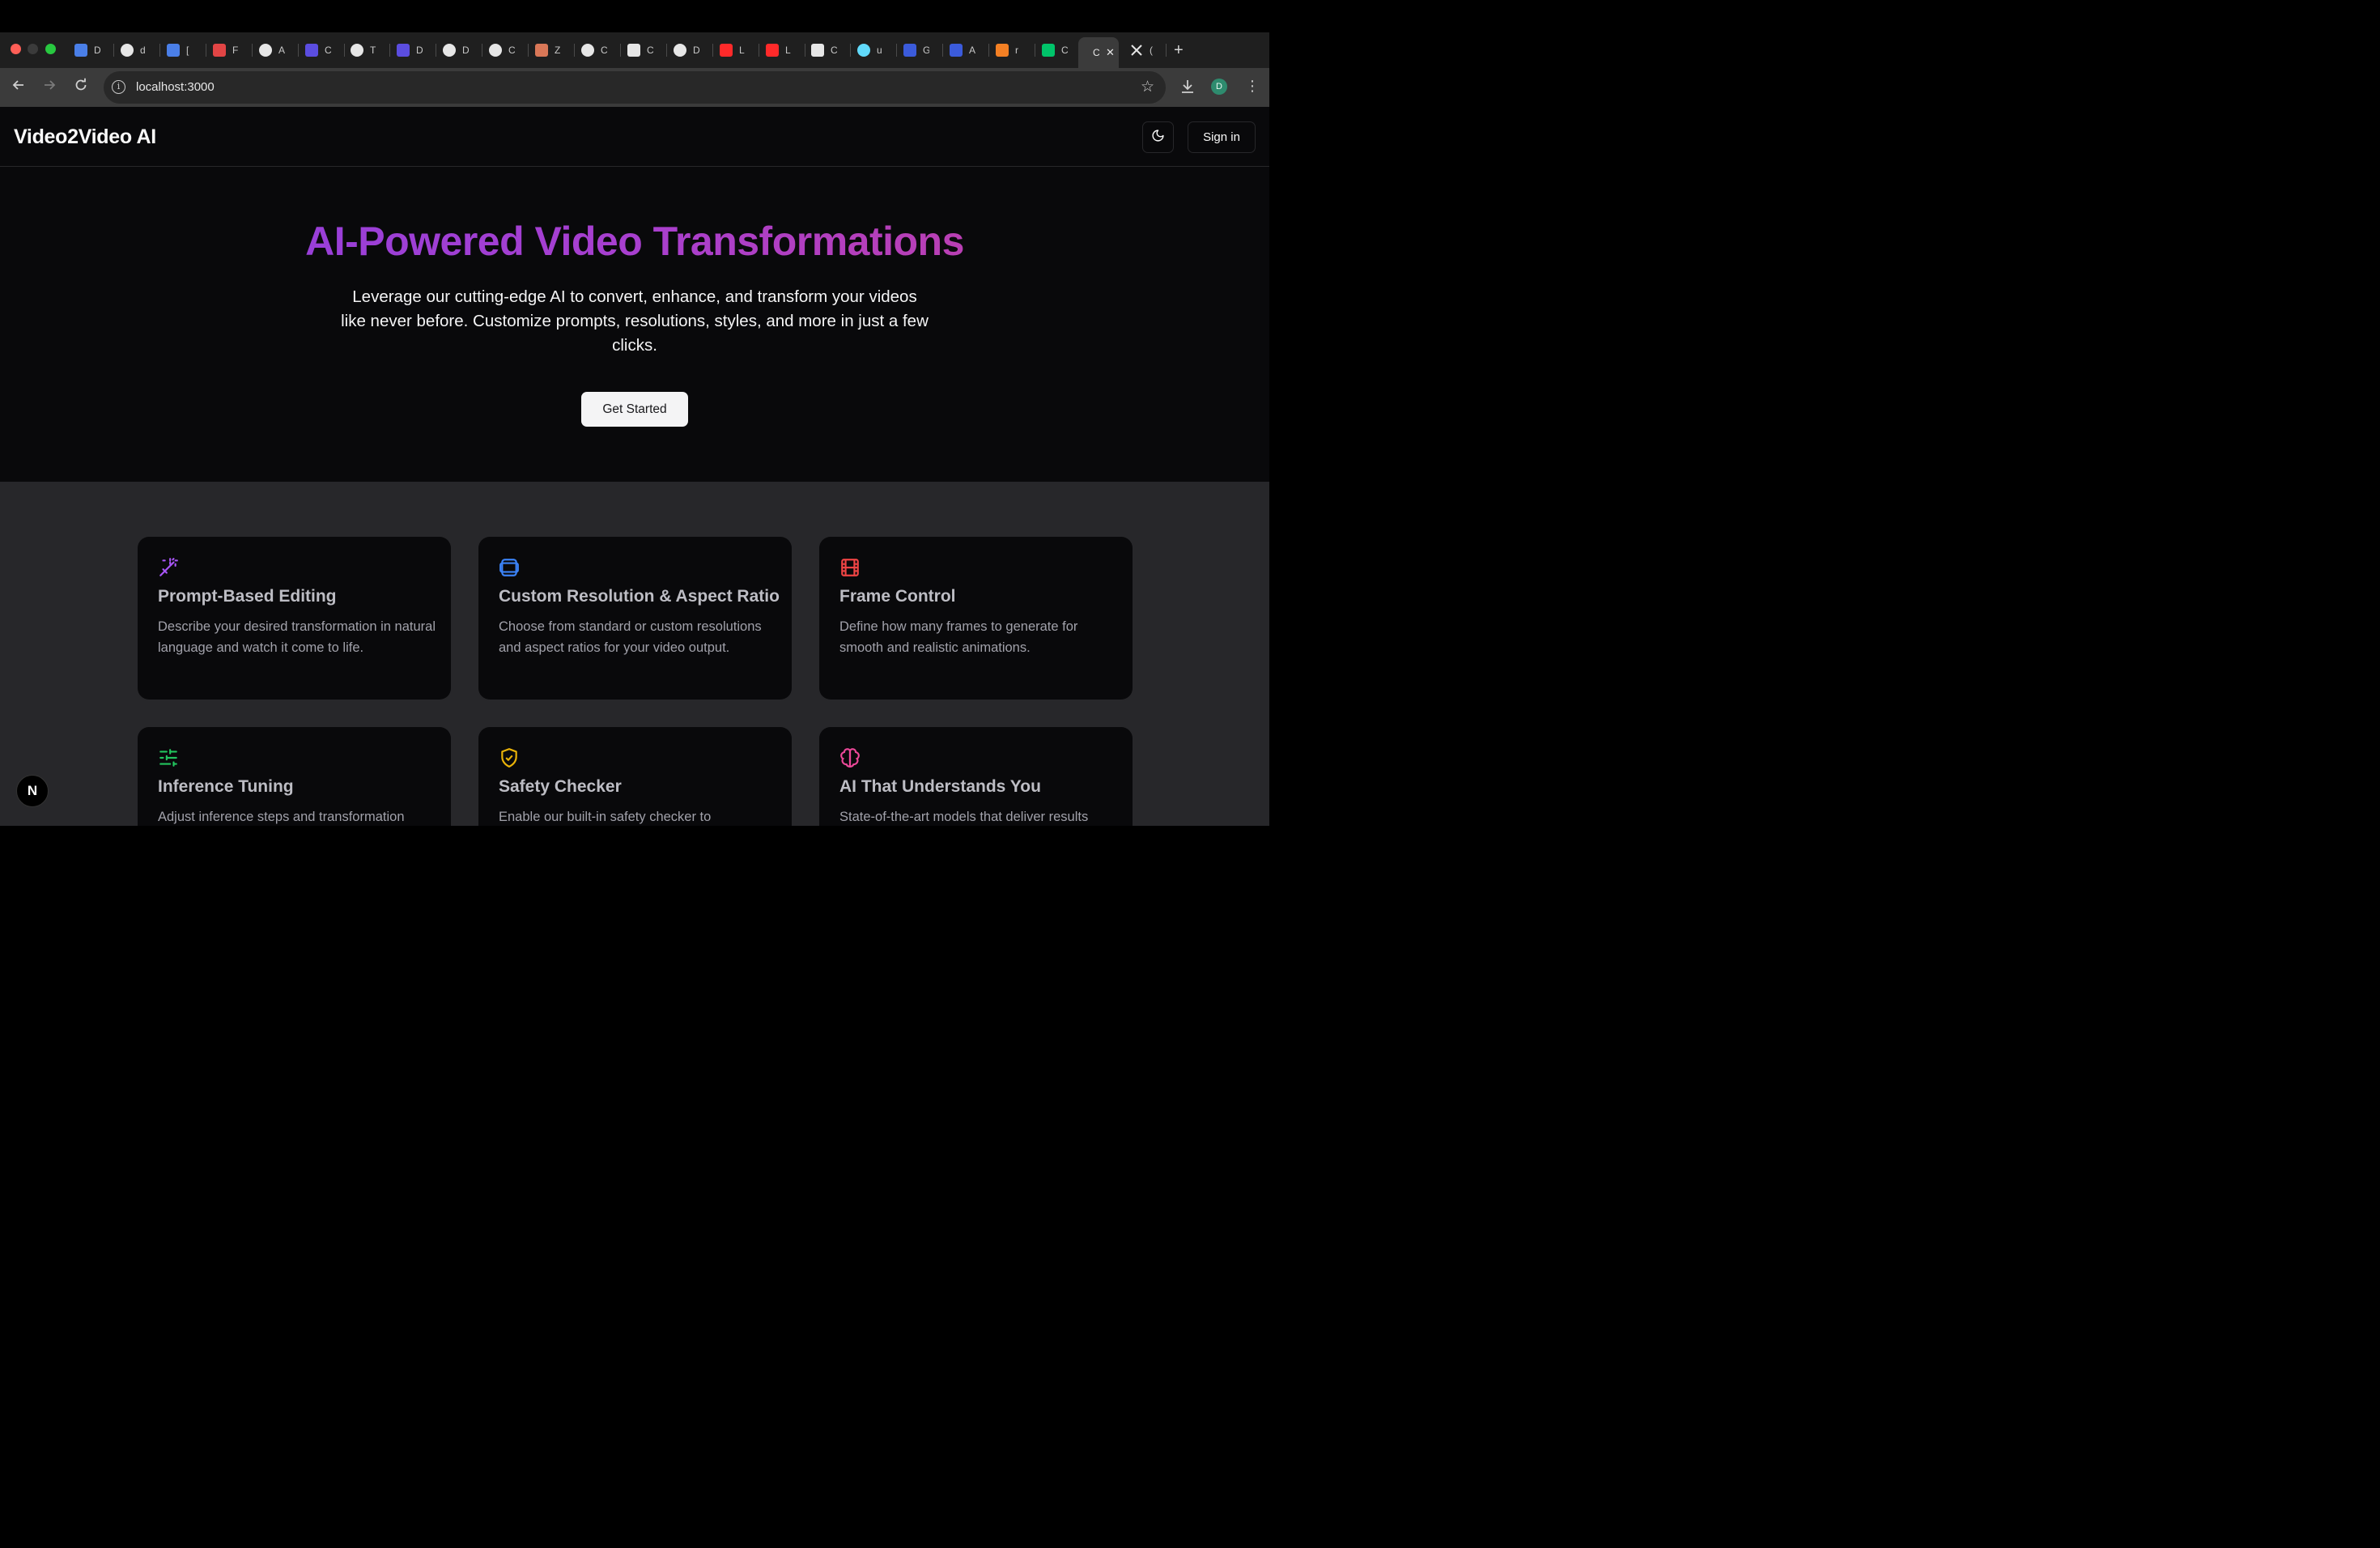 This screenshot has width=2380, height=1548. I want to click on system-bar, so click(635, 16).